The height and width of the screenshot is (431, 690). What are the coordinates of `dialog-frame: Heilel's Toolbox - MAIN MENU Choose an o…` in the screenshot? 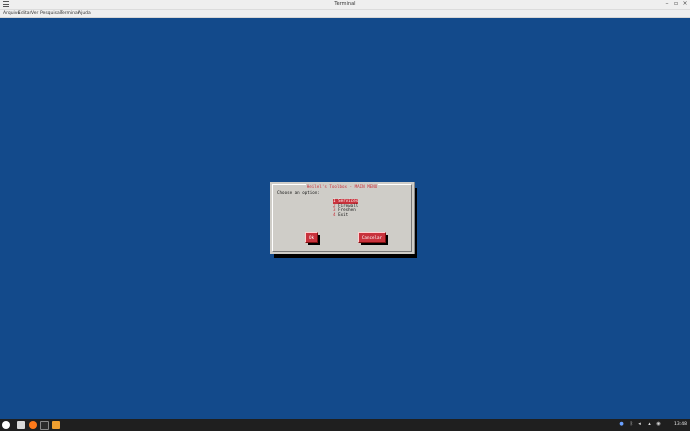 It's located at (342, 218).